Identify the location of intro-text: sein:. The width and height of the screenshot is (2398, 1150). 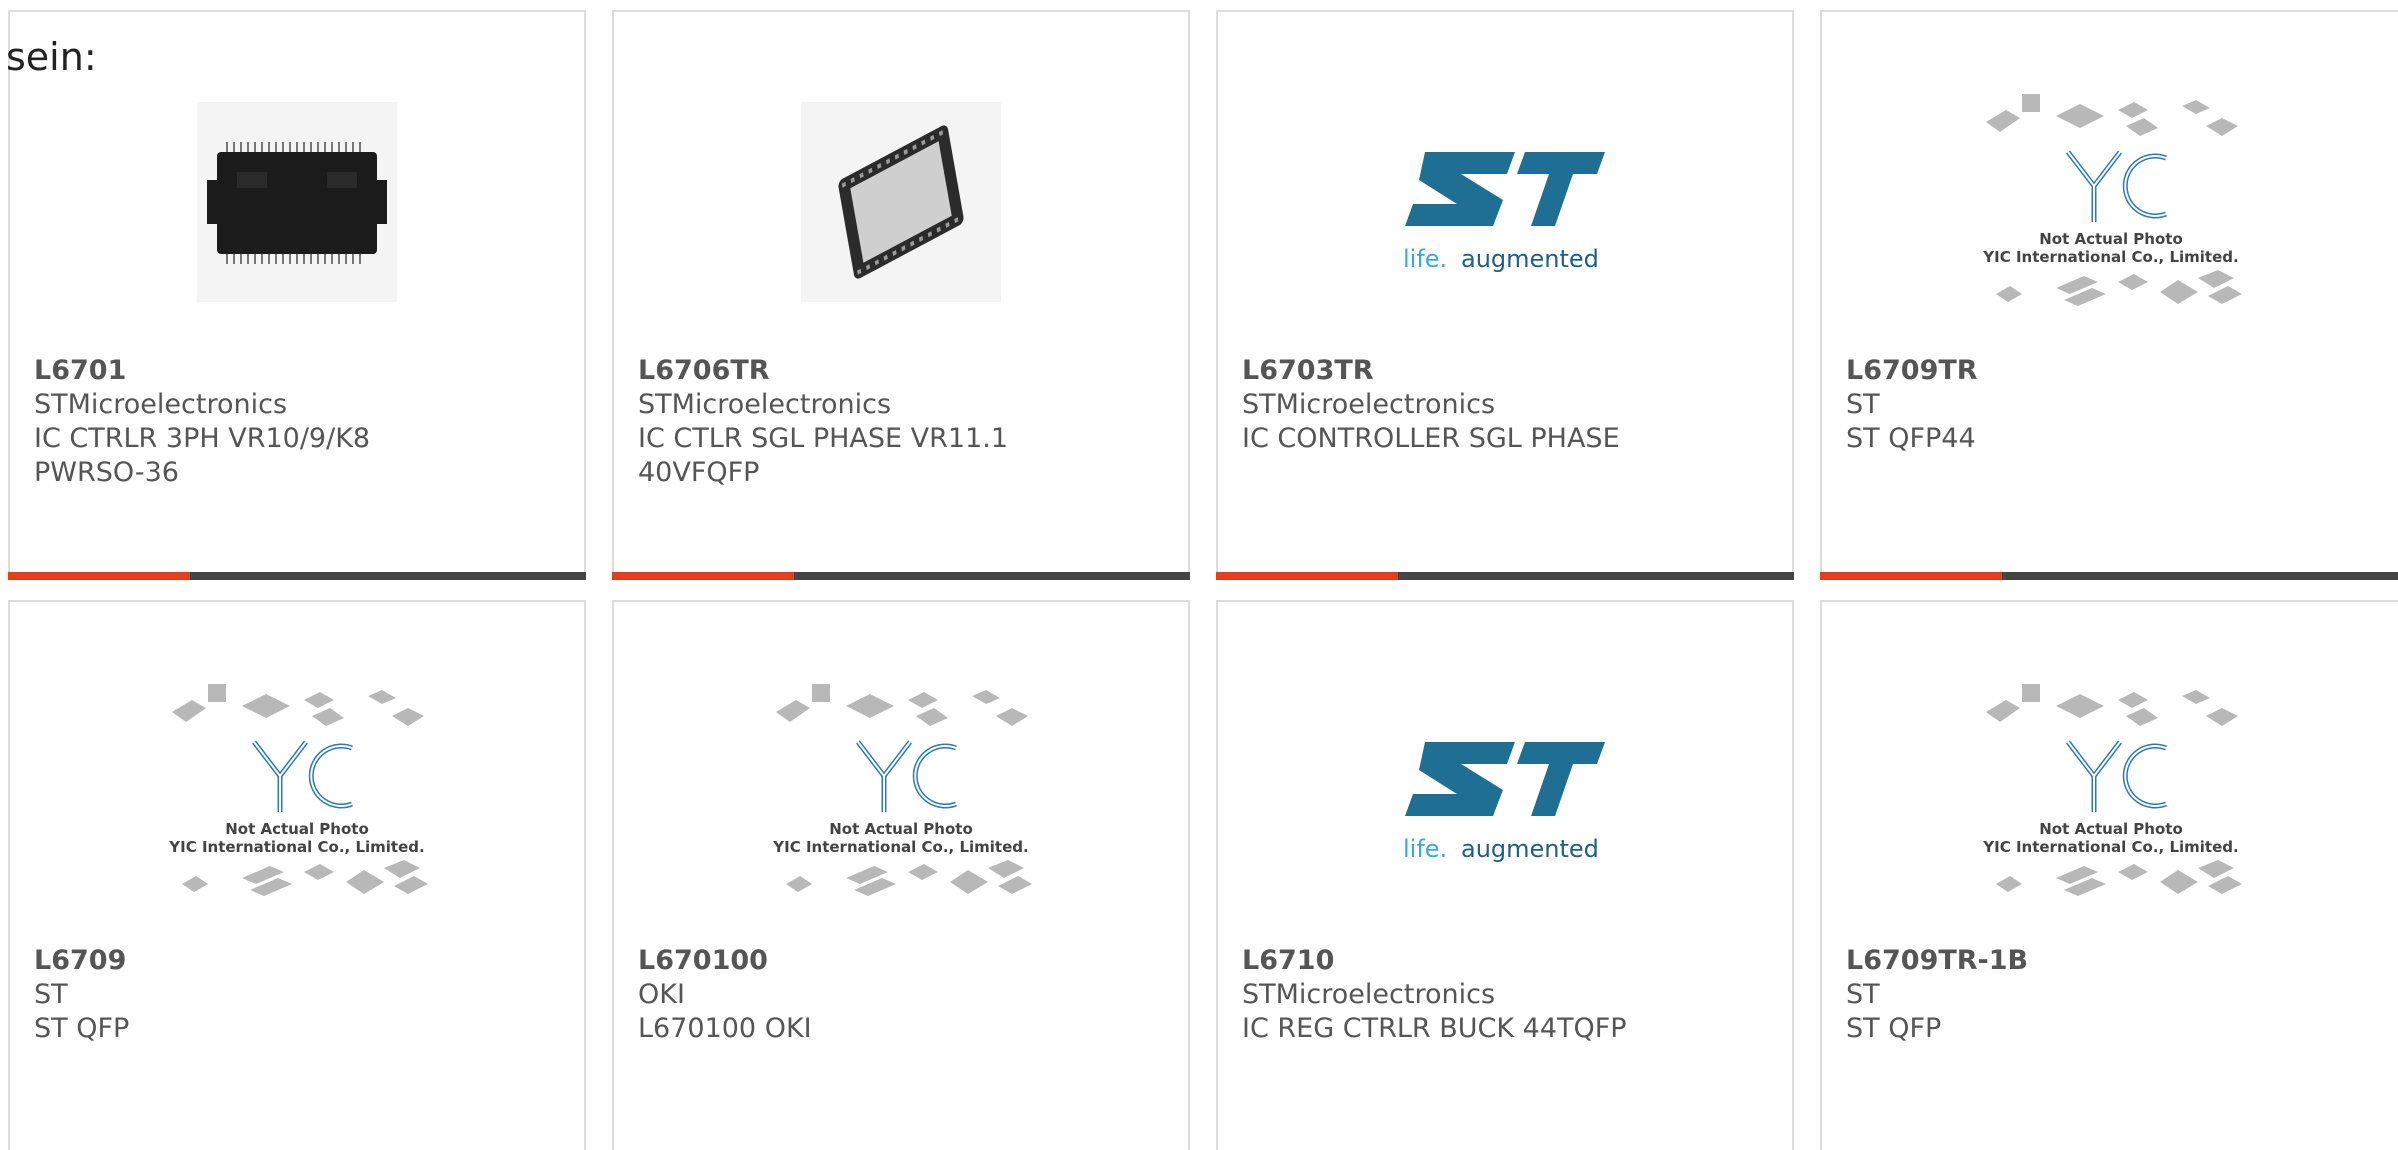
(51, 57).